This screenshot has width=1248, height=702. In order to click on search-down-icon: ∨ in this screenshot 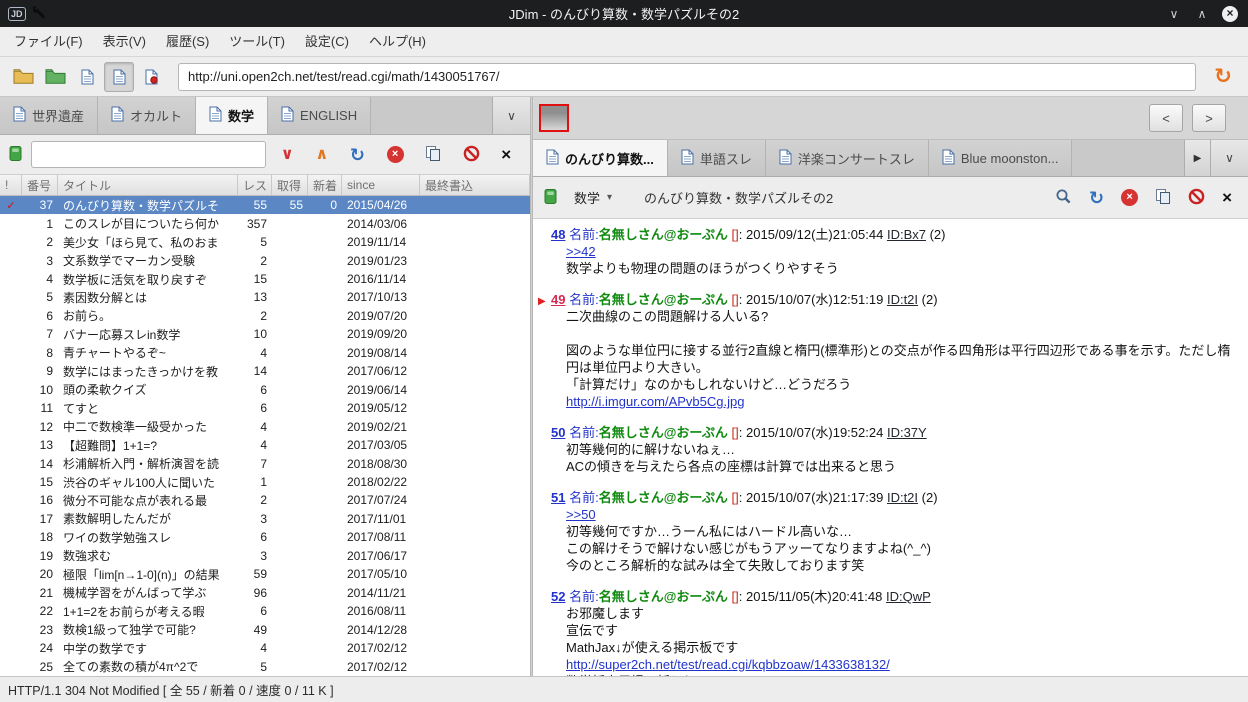, I will do `click(287, 154)`.